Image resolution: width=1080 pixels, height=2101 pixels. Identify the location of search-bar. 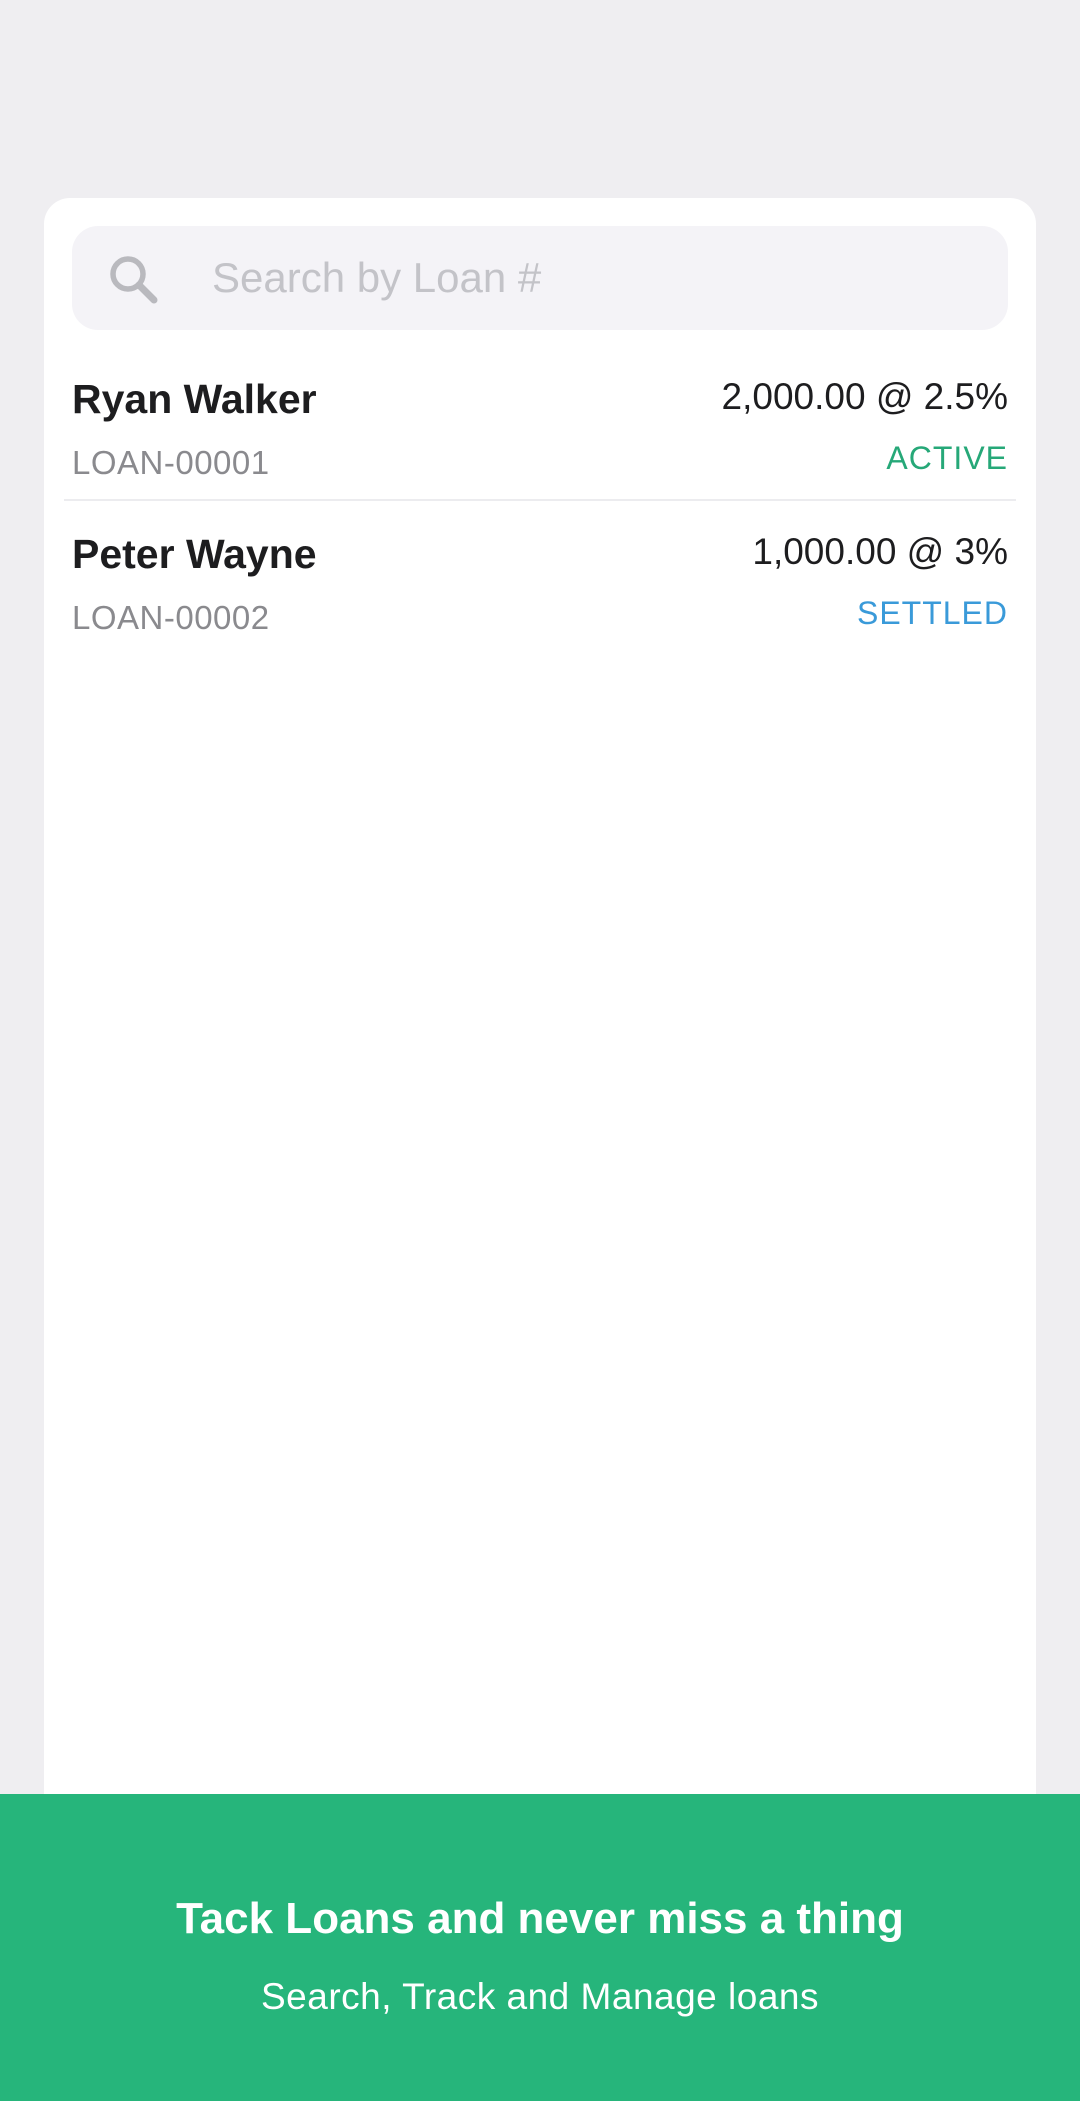
(540, 278).